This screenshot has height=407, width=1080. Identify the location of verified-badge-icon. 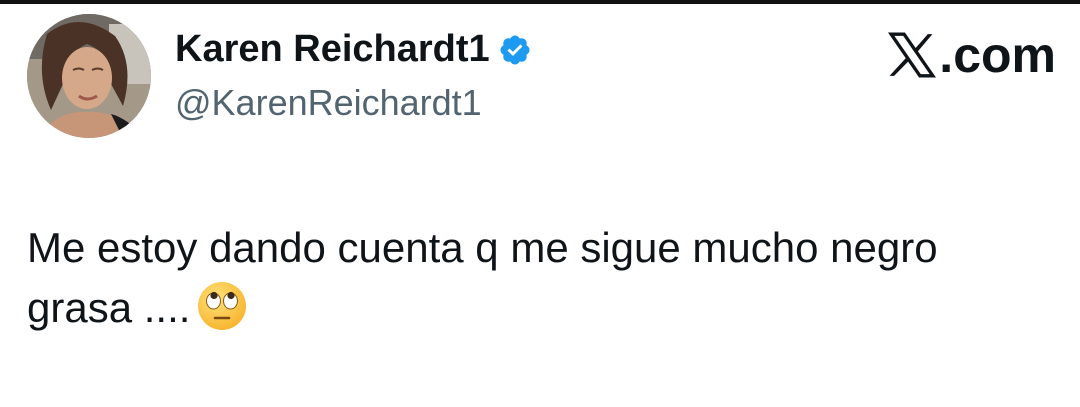
(515, 49).